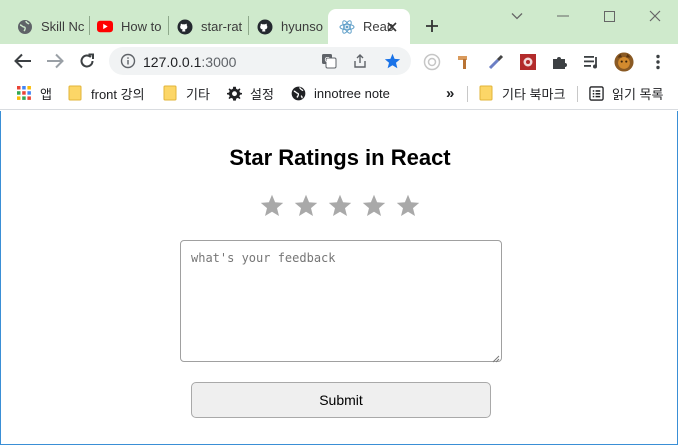 The image size is (678, 445). What do you see at coordinates (596, 93) in the screenshot?
I see `reading-list-icon` at bounding box center [596, 93].